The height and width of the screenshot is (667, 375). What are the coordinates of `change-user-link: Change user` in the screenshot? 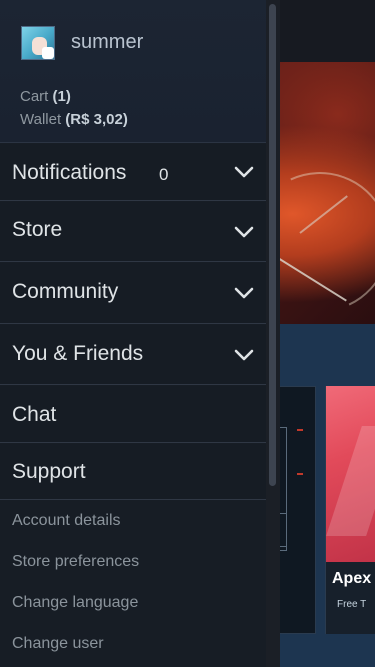 It's located at (58, 644).